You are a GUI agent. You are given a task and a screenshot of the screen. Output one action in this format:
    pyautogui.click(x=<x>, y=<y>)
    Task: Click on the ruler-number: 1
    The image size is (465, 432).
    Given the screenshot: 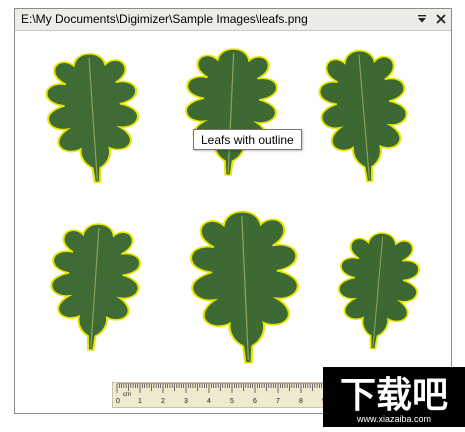 What is the action you would take?
    pyautogui.click(x=140, y=401)
    